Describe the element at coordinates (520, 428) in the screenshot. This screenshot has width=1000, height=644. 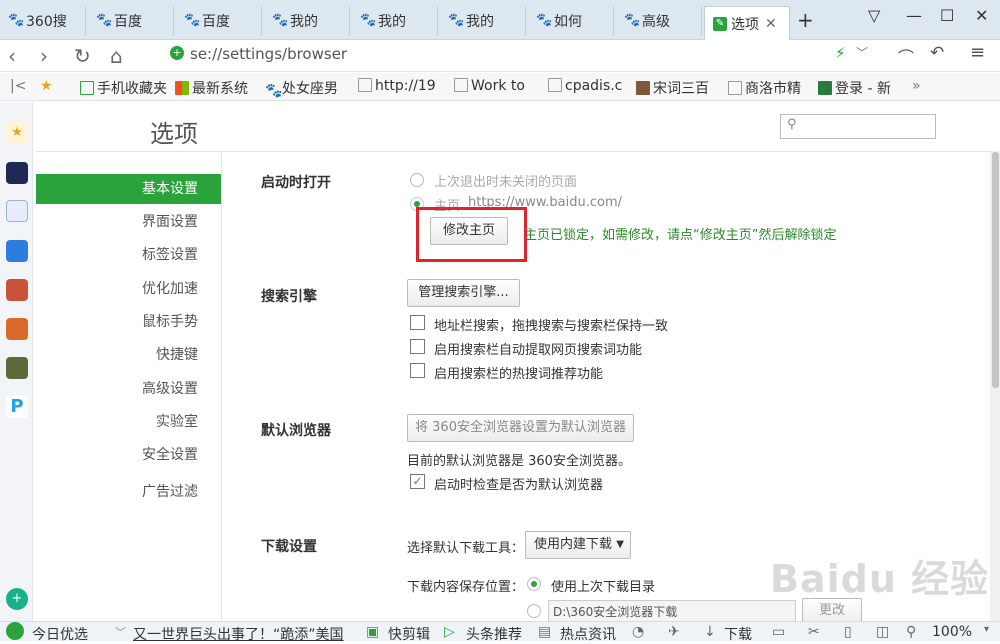
I see `set-default-browser-button: 将 360安全浏览器设置为默认浏览器` at that location.